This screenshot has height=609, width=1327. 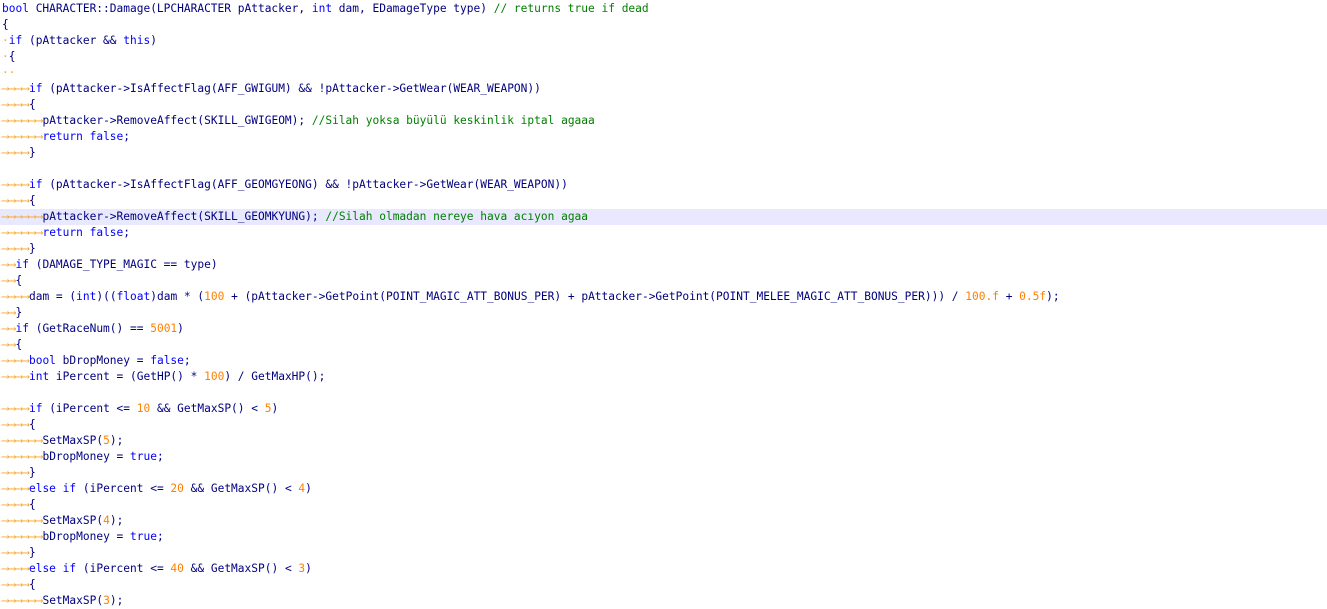 What do you see at coordinates (73, 520) in the screenshot?
I see `code-token: SetMaxSP(` at bounding box center [73, 520].